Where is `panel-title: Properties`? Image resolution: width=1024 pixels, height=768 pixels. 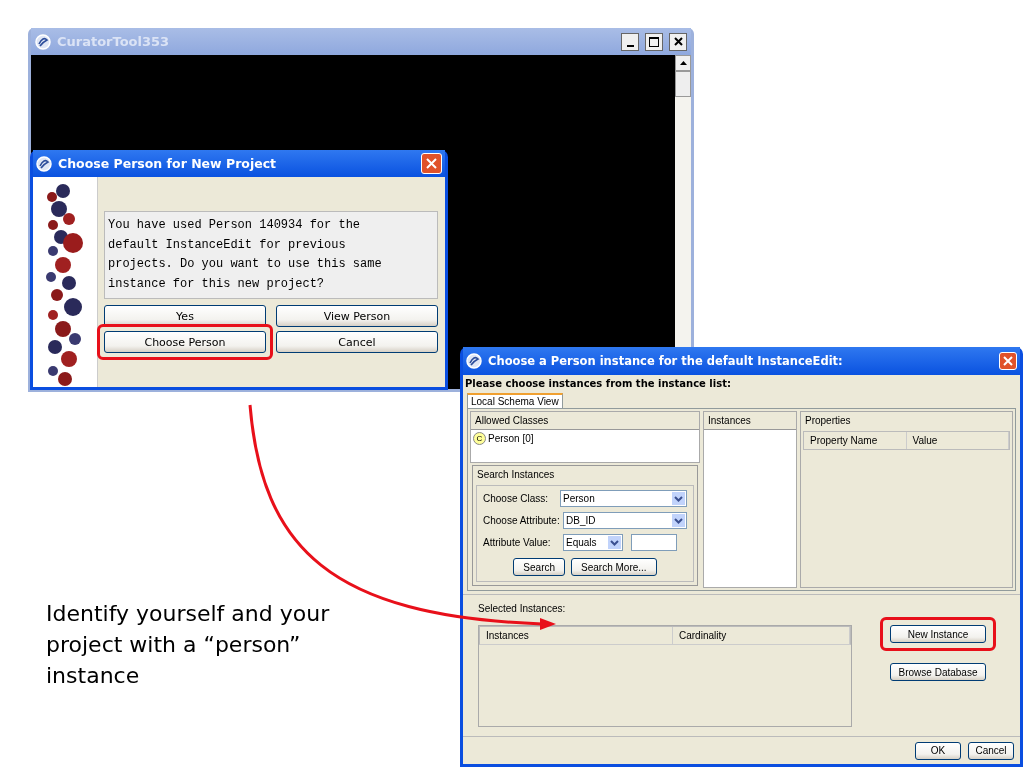 panel-title: Properties is located at coordinates (828, 421).